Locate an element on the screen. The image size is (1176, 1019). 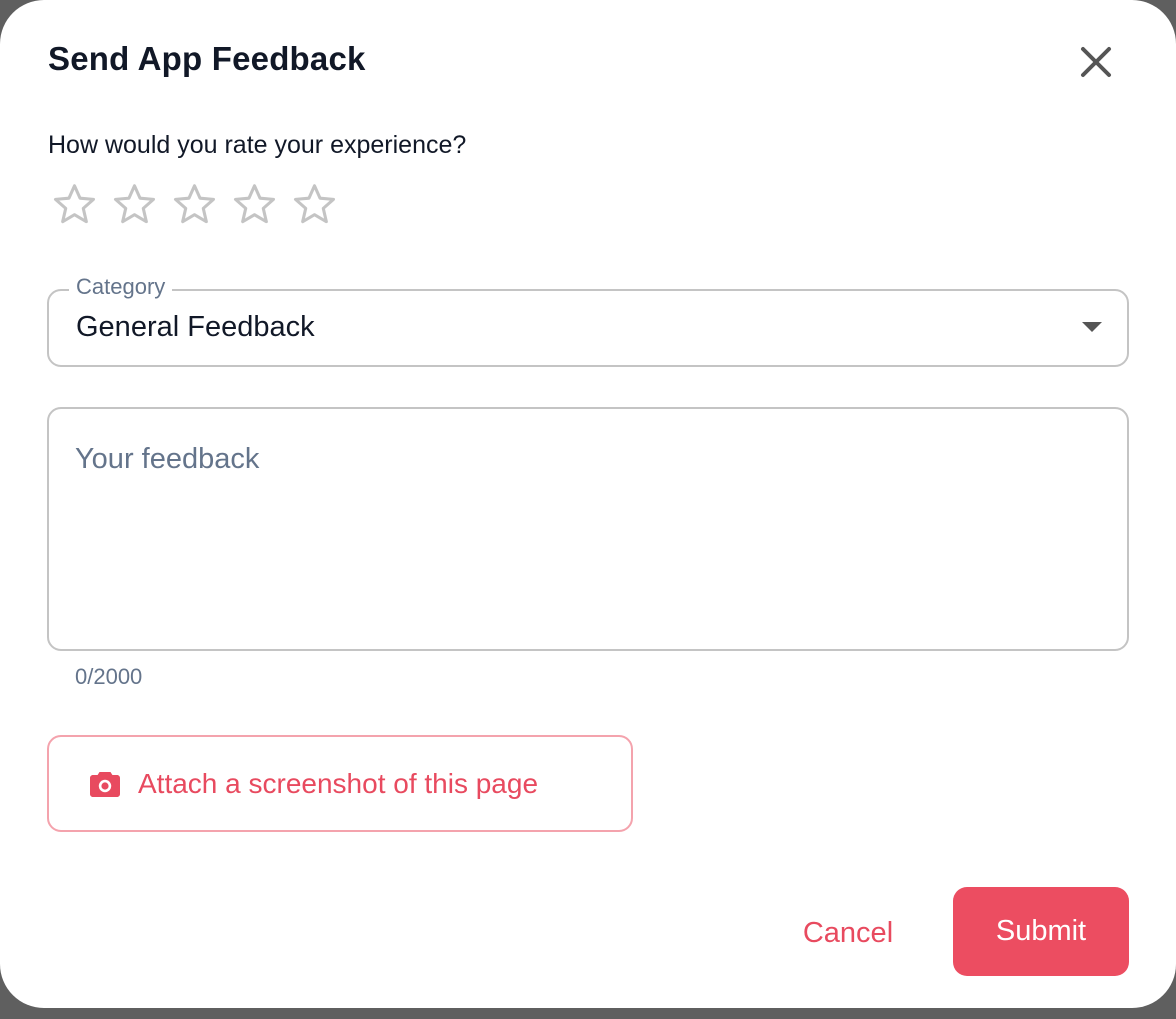
close-icon is located at coordinates (1096, 62).